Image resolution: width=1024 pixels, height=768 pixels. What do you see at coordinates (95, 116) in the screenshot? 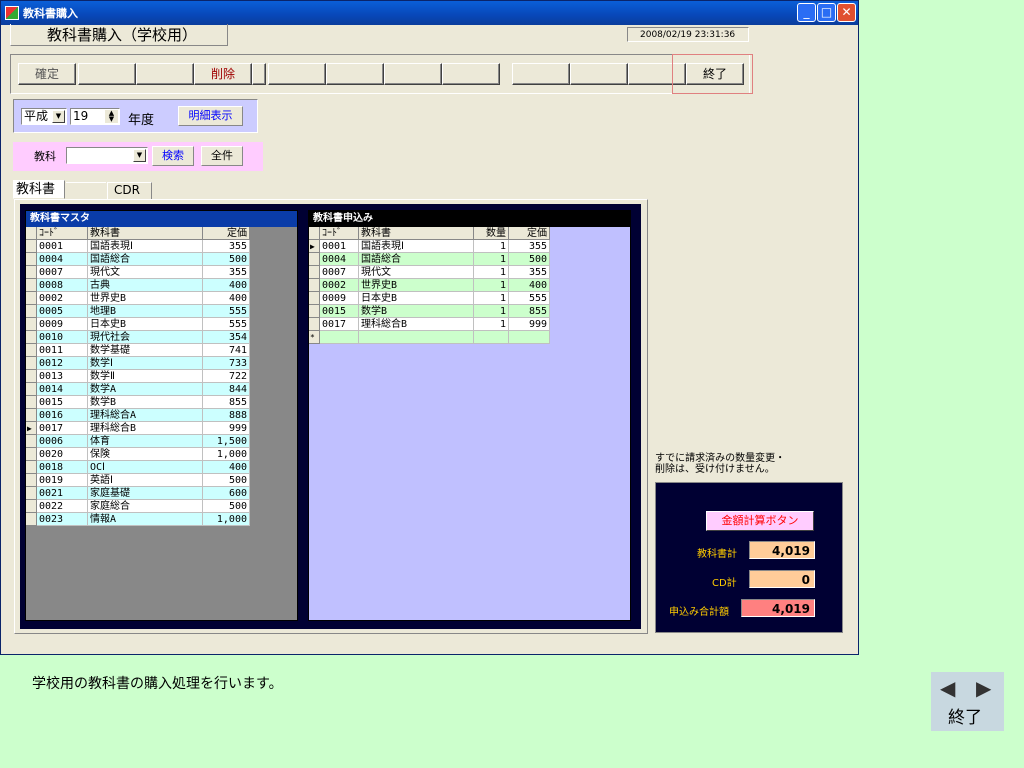
I see `year-stepper: 19 ▲ ▼` at bounding box center [95, 116].